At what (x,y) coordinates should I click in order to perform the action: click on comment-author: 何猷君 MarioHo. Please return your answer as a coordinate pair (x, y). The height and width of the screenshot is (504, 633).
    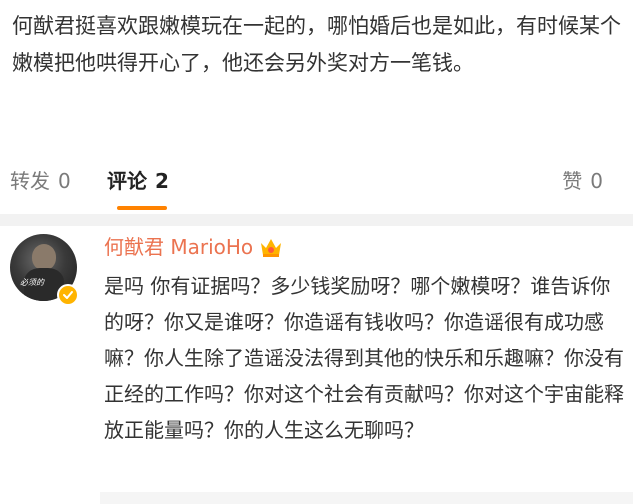
    Looking at the image, I should click on (193, 247).